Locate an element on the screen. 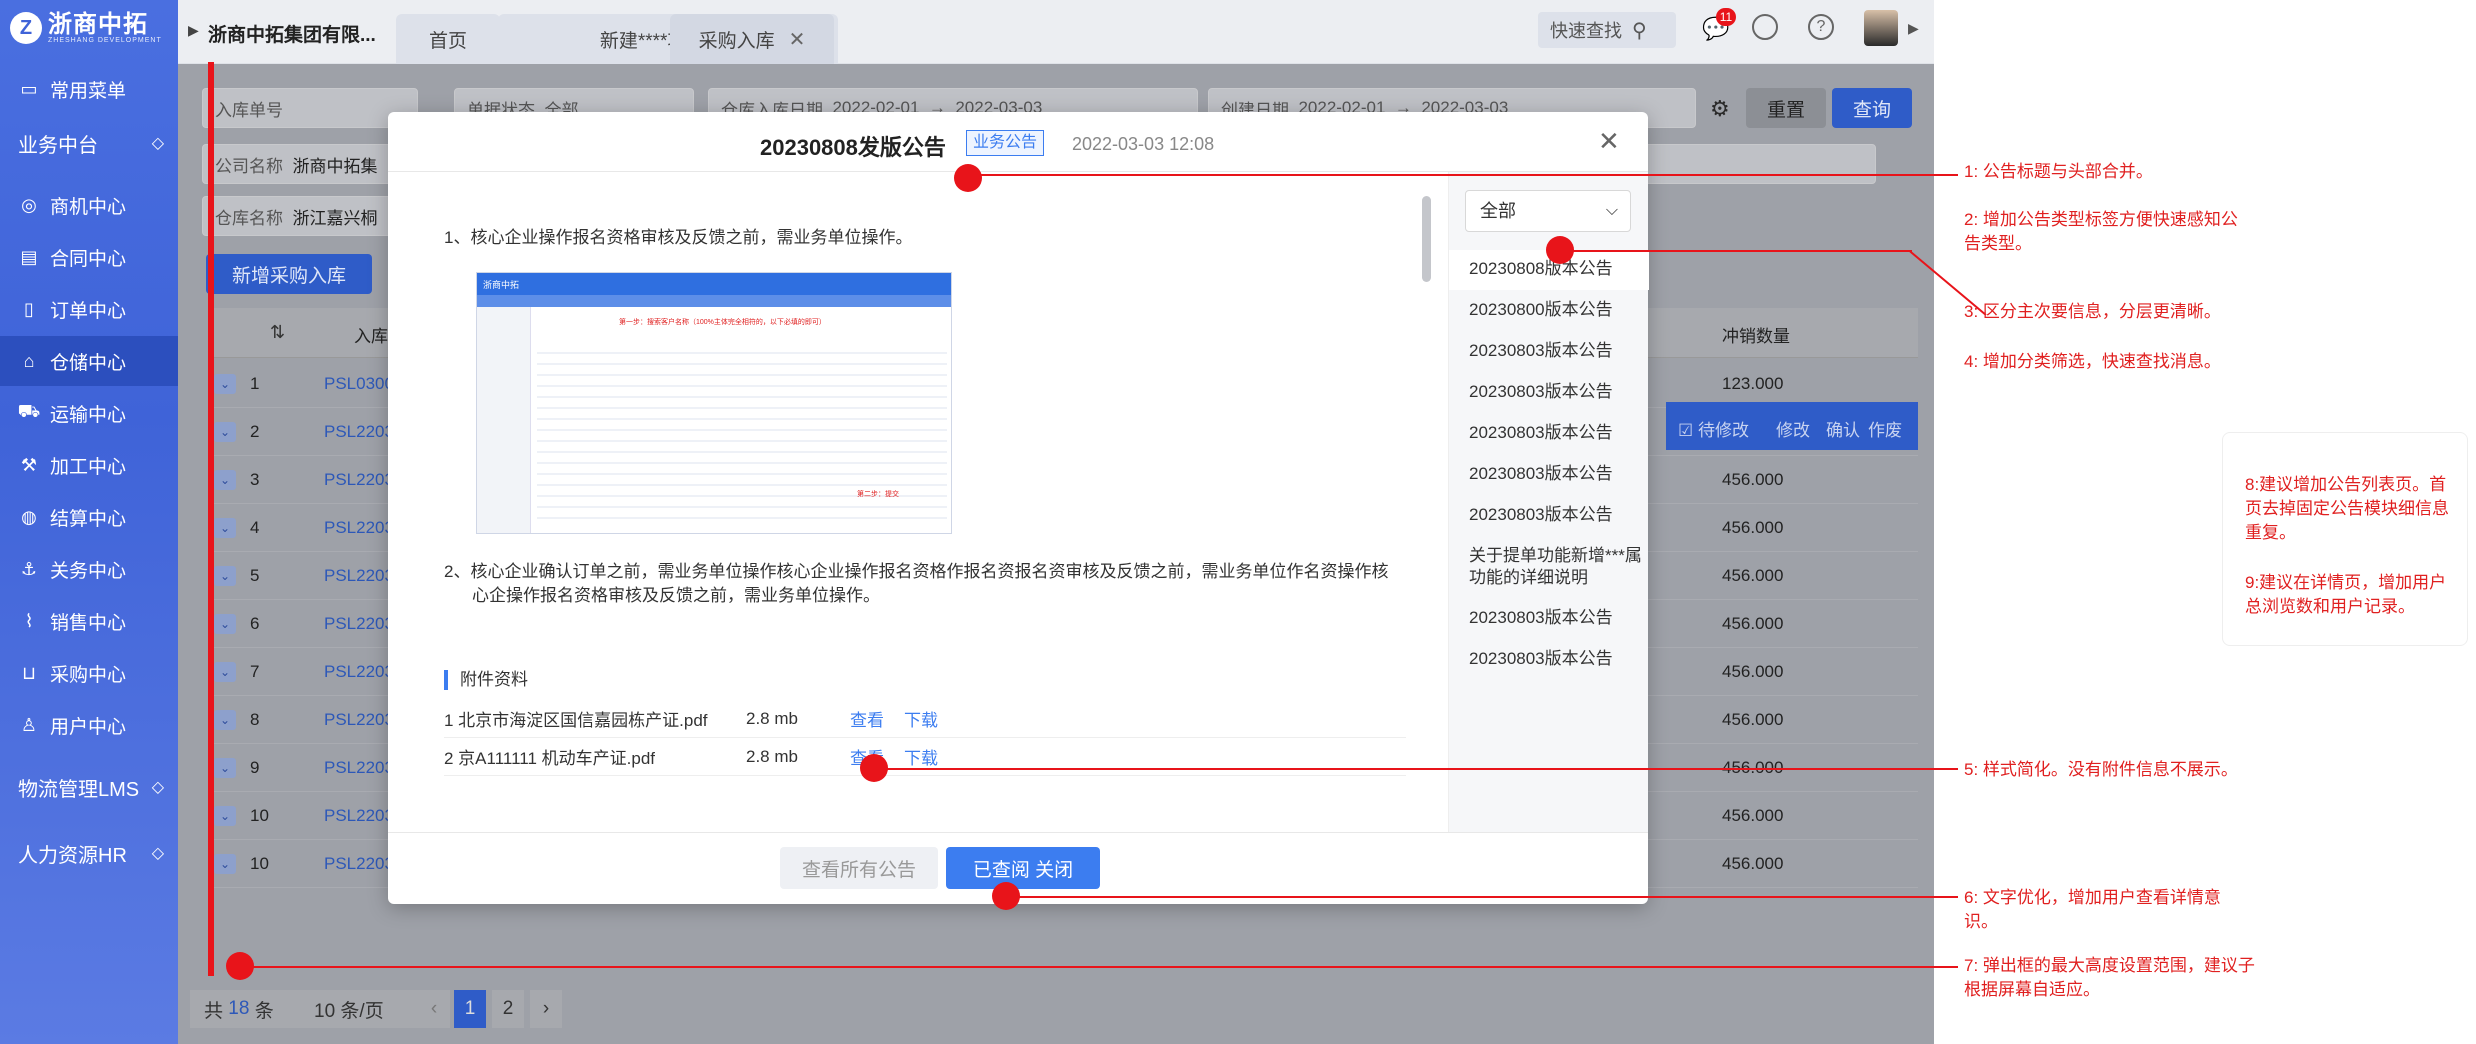 This screenshot has height=1044, width=2476. page-1: 1 is located at coordinates (470, 1009).